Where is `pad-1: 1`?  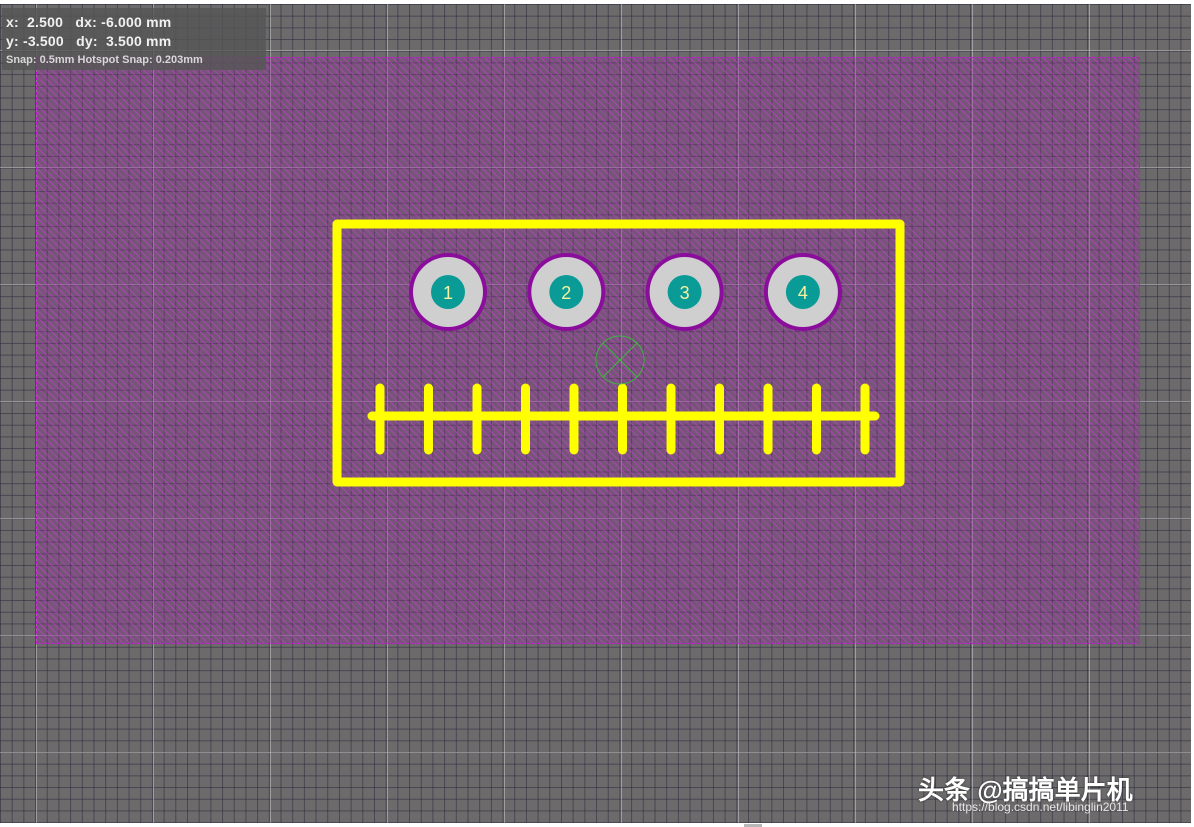
pad-1: 1 is located at coordinates (448, 292).